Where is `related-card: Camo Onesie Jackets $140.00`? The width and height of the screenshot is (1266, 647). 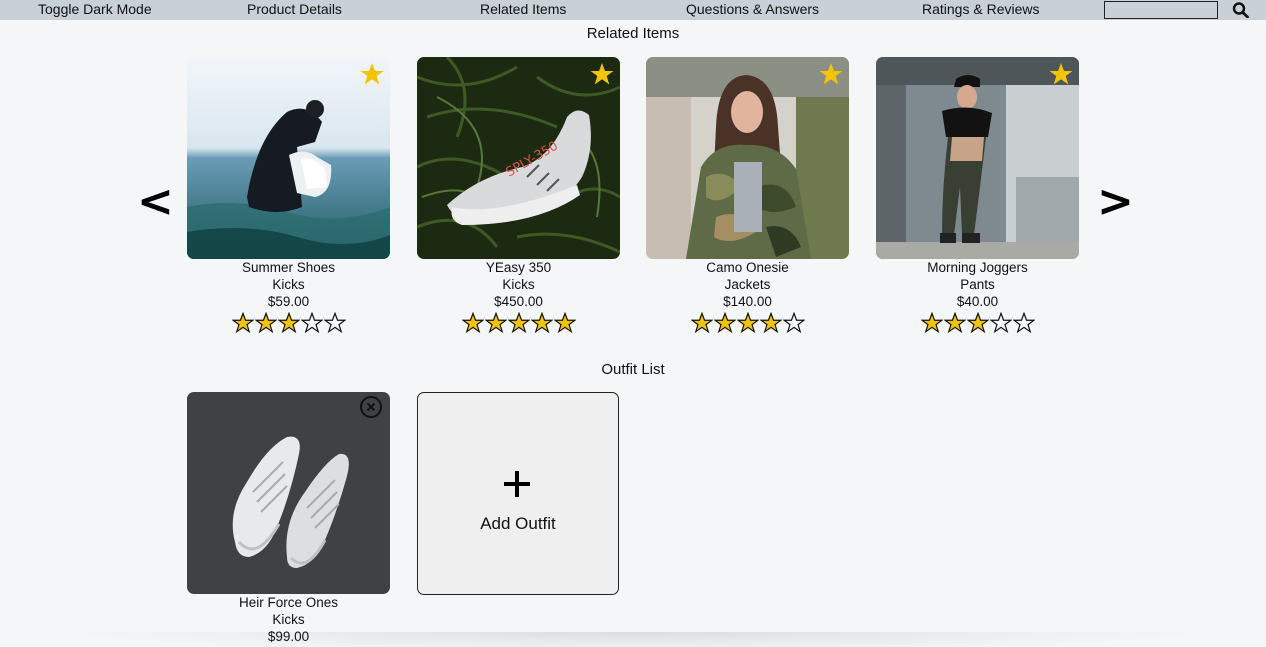
related-card: Camo Onesie Jackets $140.00 is located at coordinates (747, 196).